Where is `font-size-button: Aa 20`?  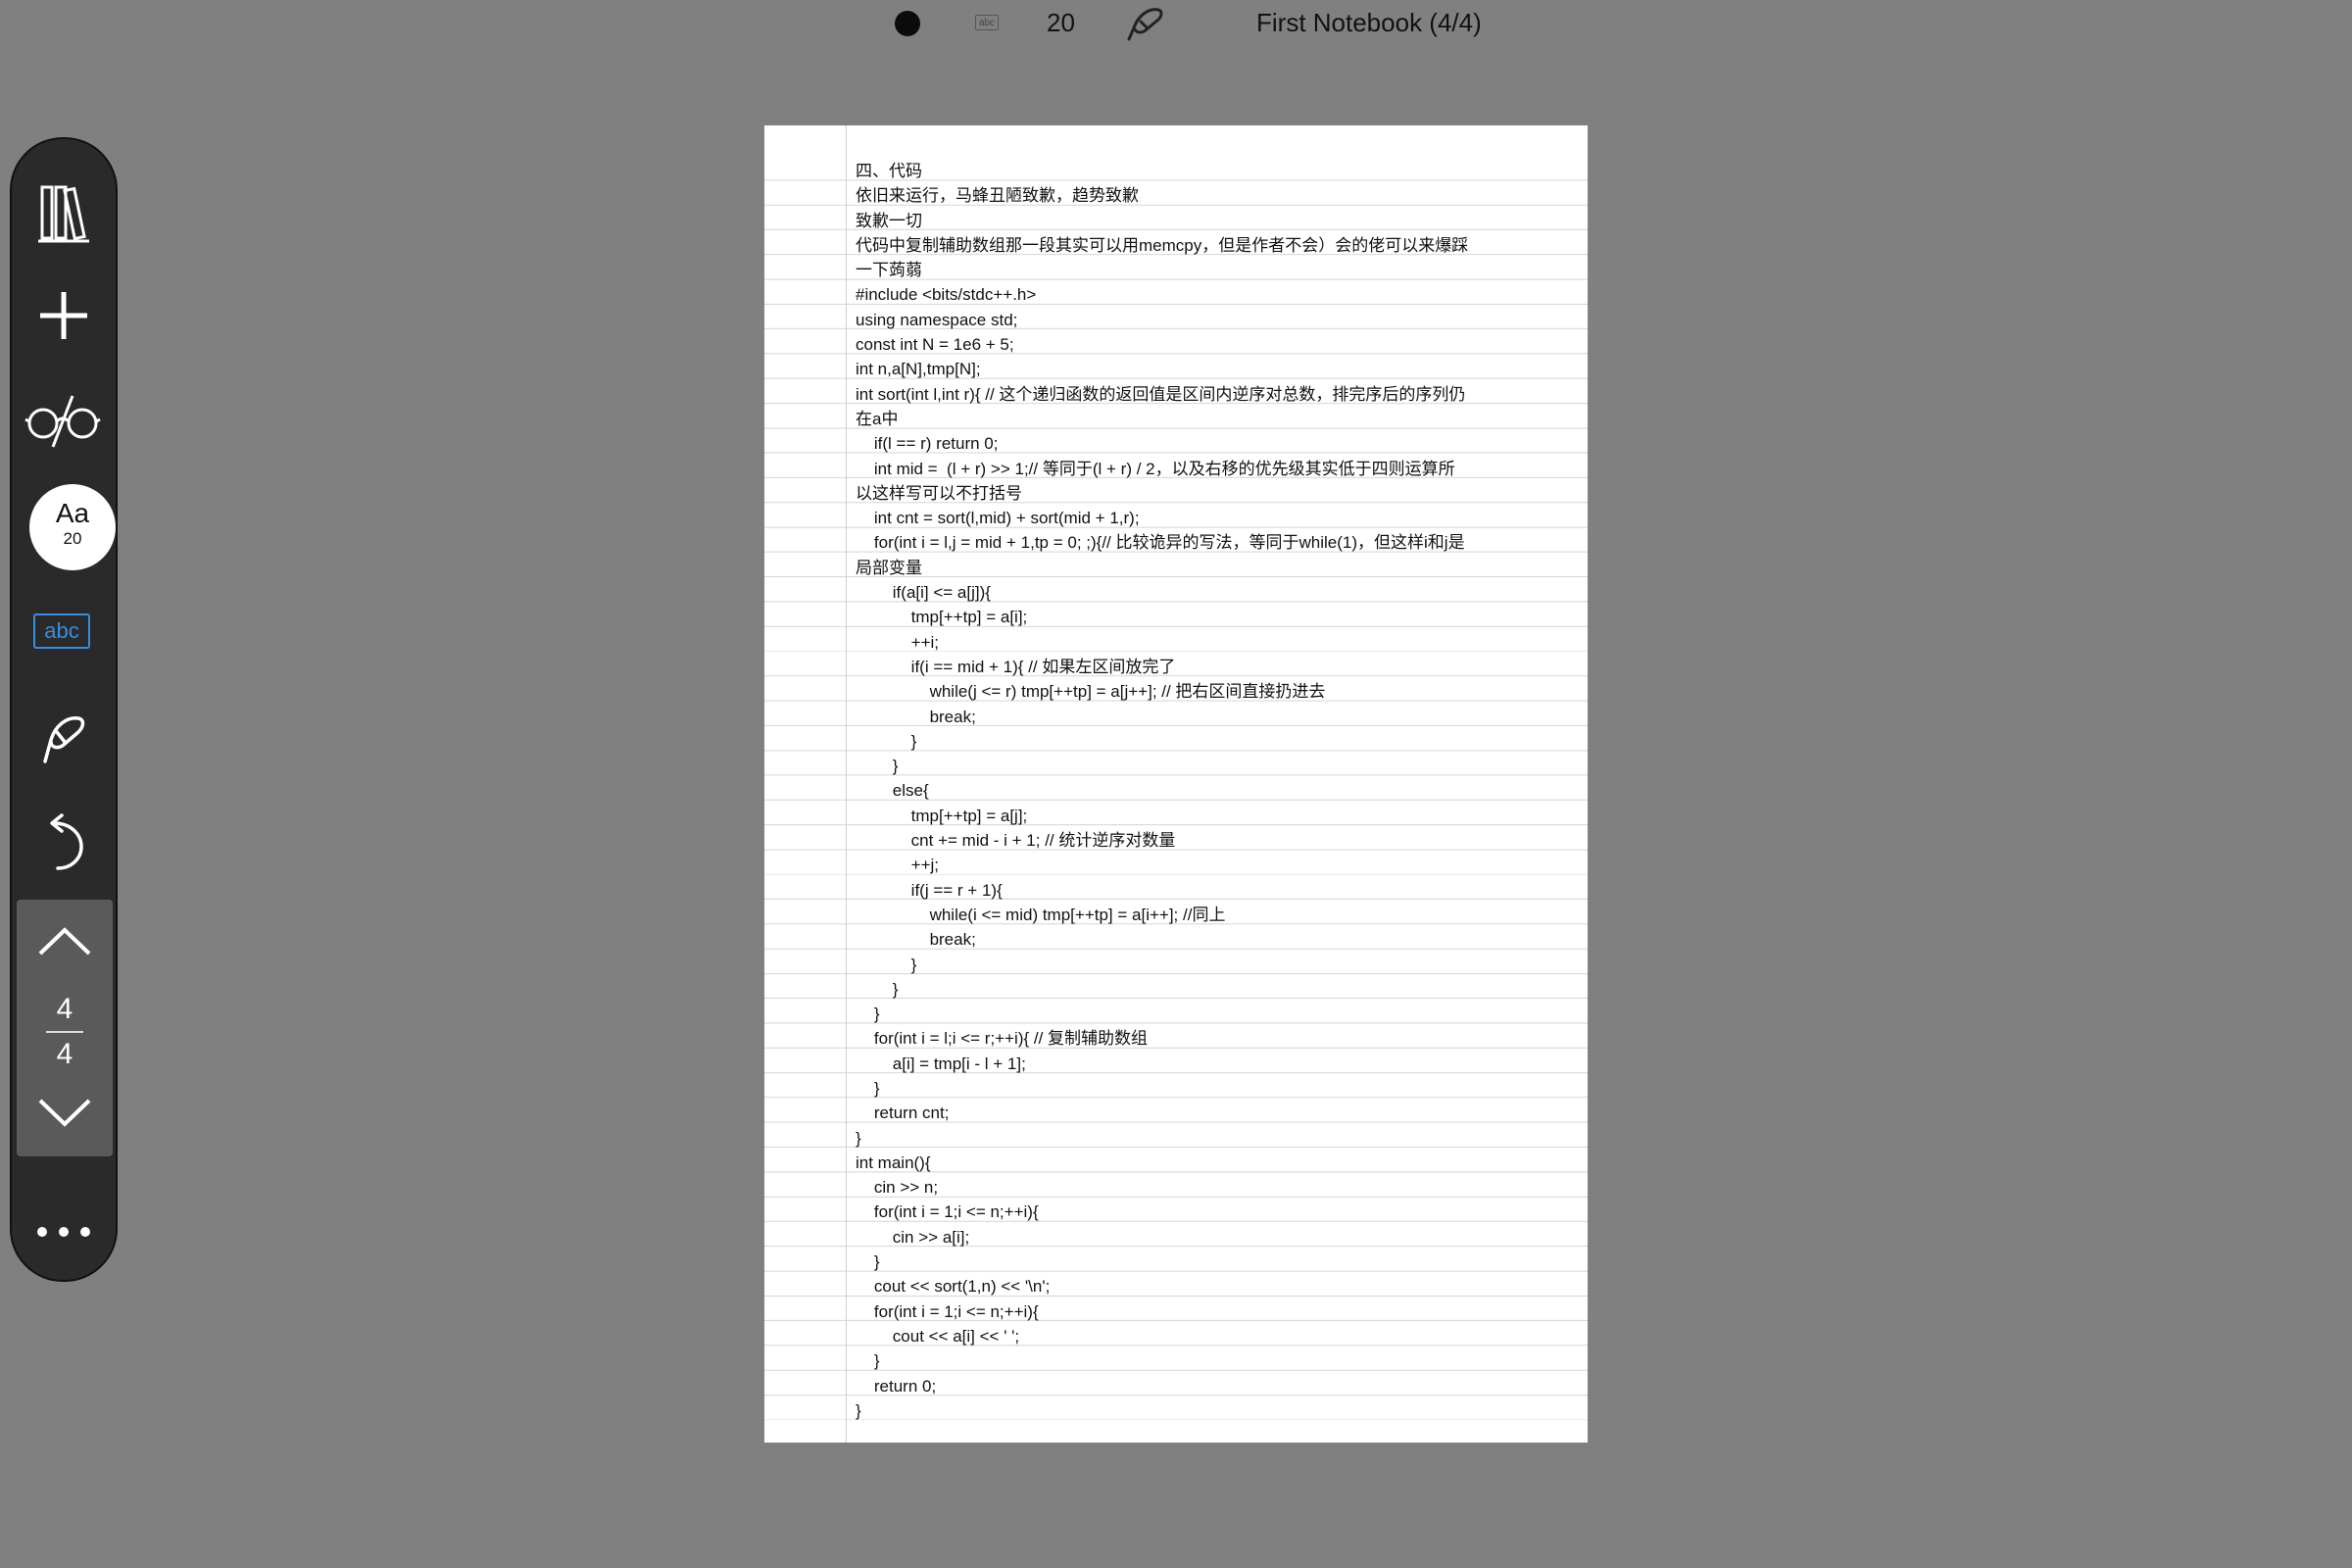 font-size-button: Aa 20 is located at coordinates (72, 527).